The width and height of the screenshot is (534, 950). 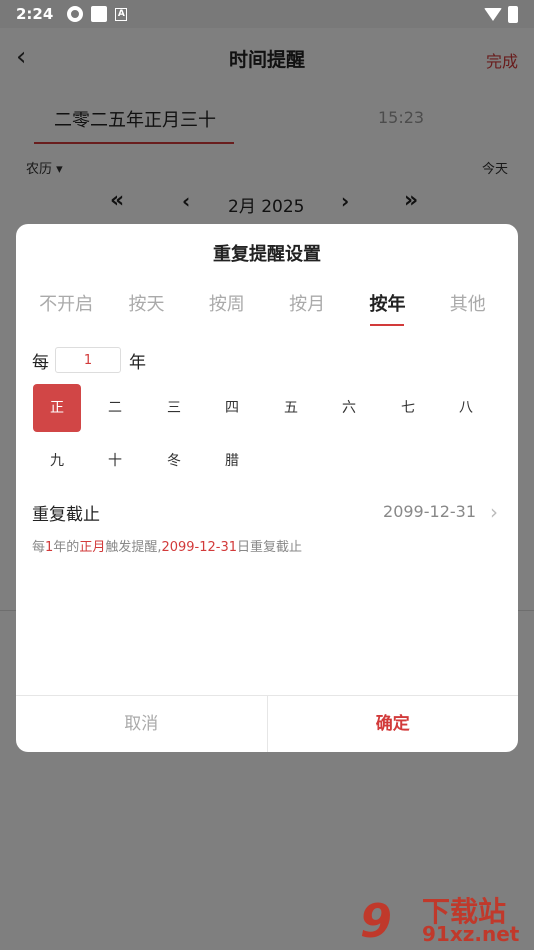 I want to click on cancel-button: 取消, so click(x=142, y=724).